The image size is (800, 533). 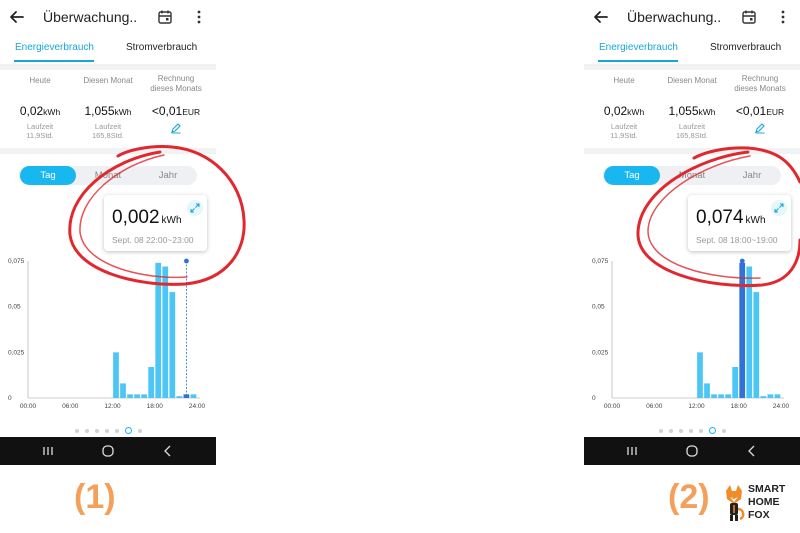 I want to click on brand-wordmark: SMART HOME FOX, so click(x=767, y=502).